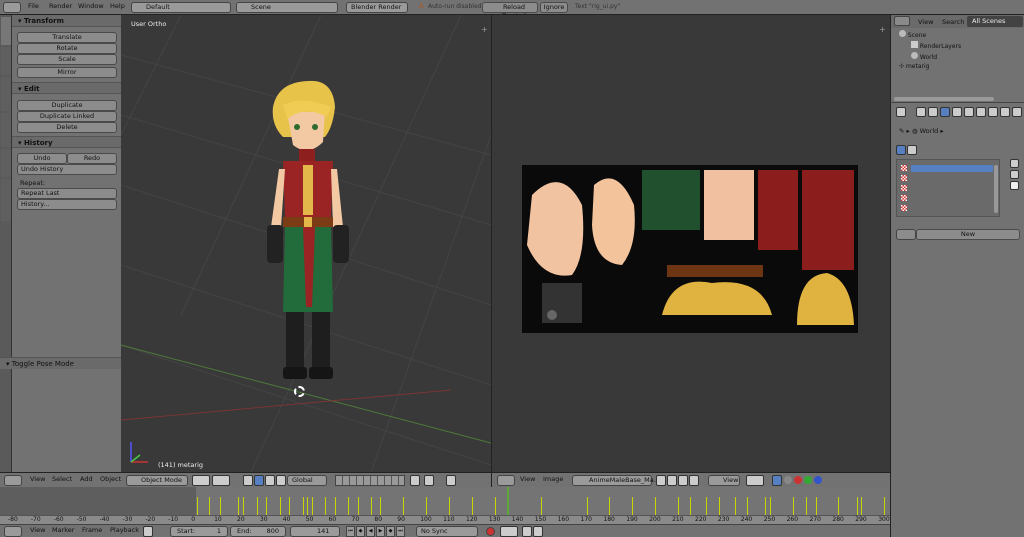 The width and height of the screenshot is (1024, 537). Describe the element at coordinates (60, 363) in the screenshot. I see `operator-panel-header: ▾ Toggle Pose Mode` at that location.